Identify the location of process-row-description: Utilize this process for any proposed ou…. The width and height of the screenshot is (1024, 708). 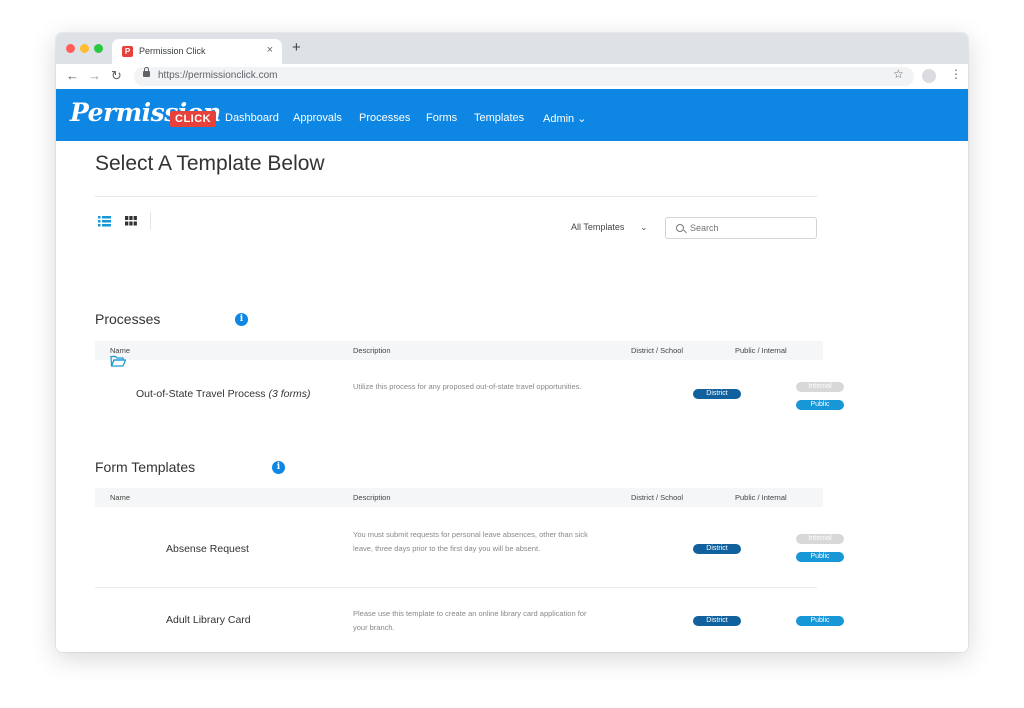
(467, 386).